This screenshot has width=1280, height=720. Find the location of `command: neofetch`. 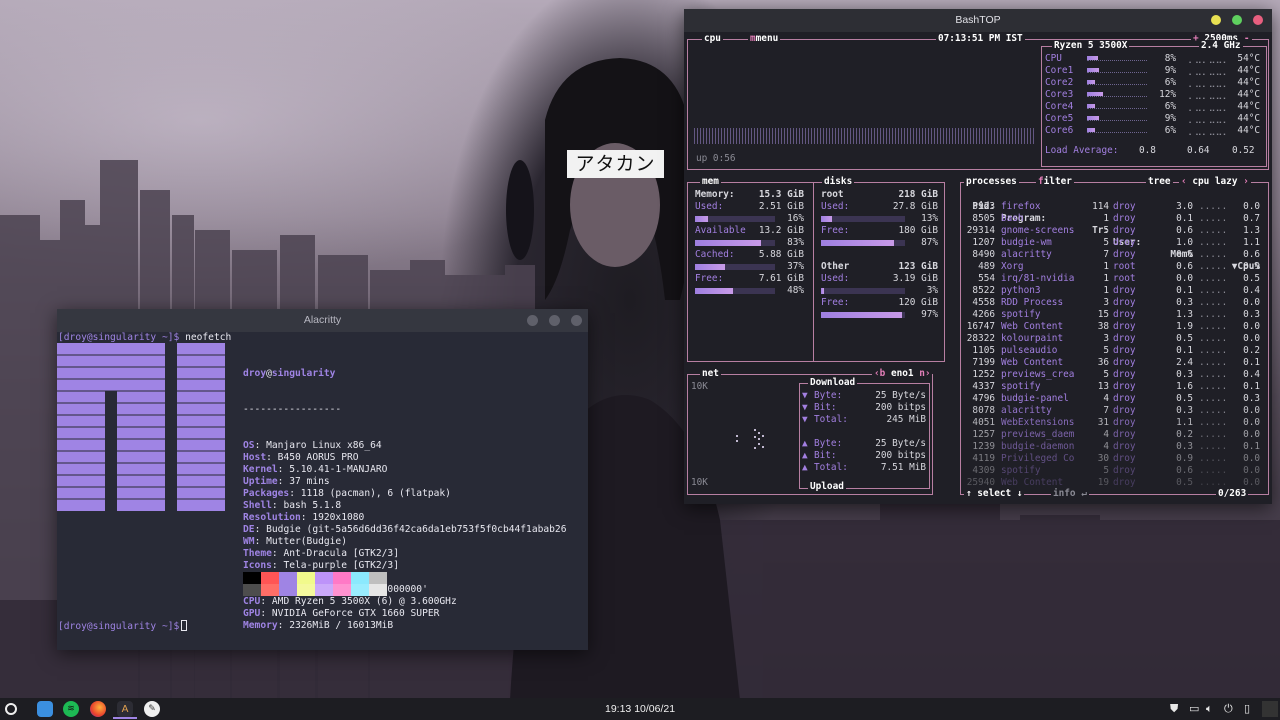

command: neofetch is located at coordinates (205, 337).